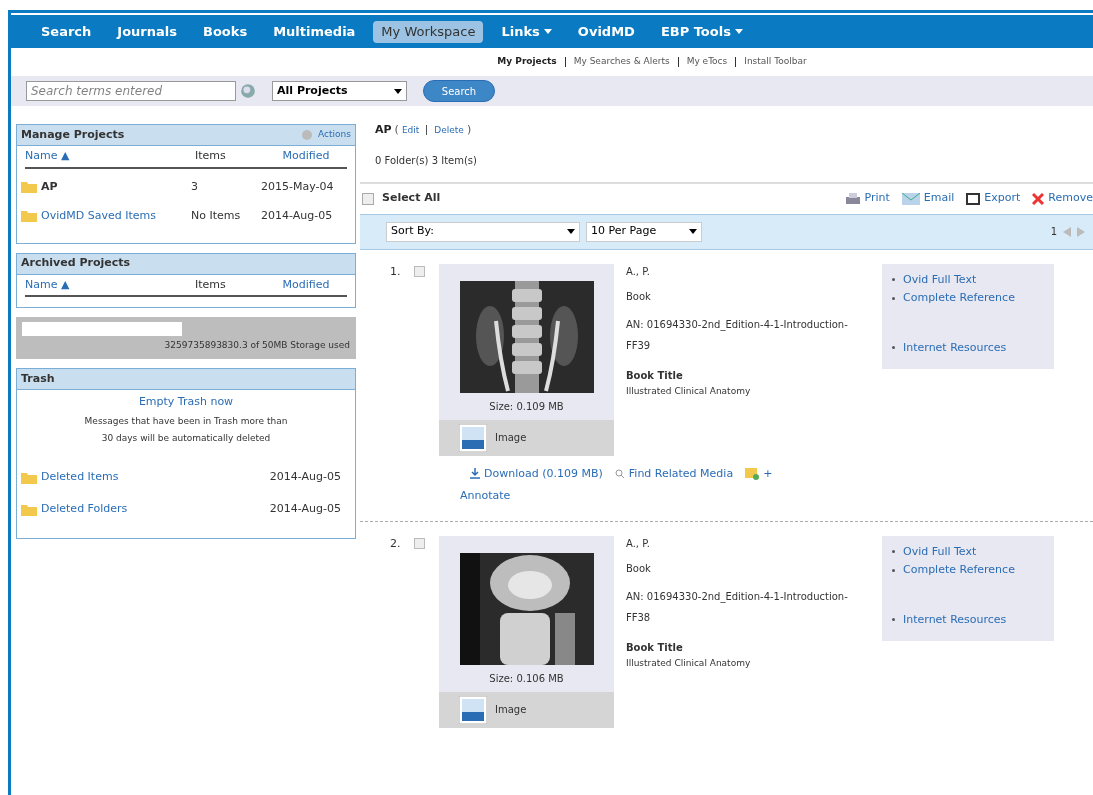 Image resolution: width=1093 pixels, height=795 pixels. Describe the element at coordinates (225, 31) in the screenshot. I see `nav-tab: Books` at that location.